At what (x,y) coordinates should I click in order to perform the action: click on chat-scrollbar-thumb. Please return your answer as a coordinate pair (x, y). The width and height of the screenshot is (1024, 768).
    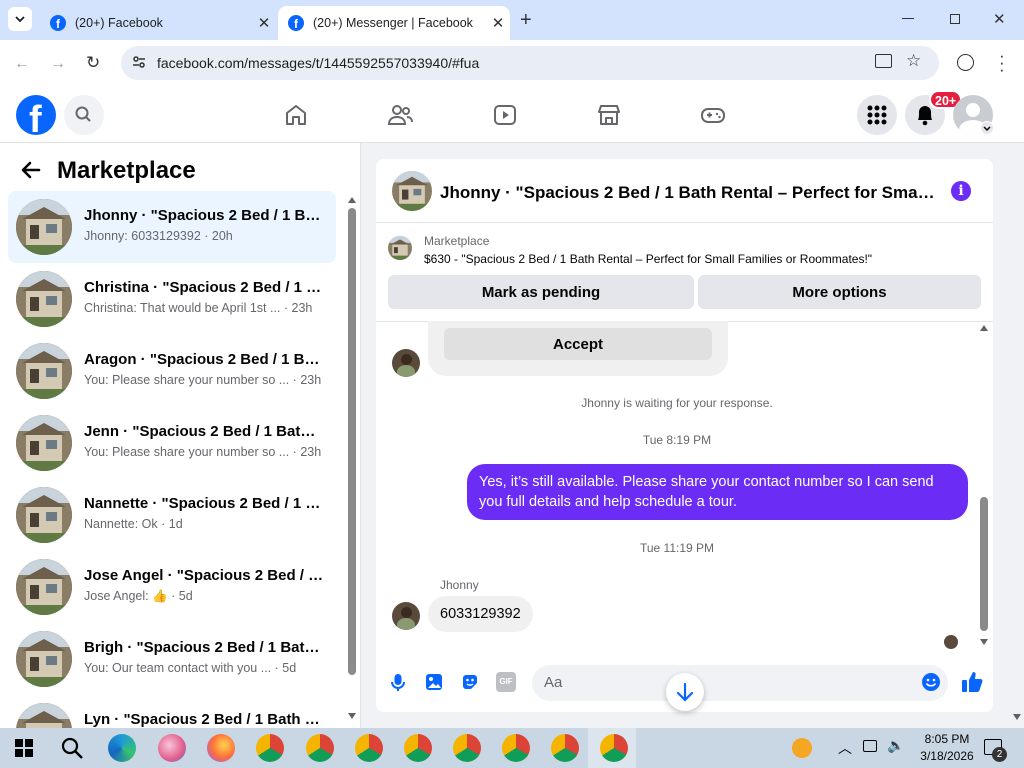
    Looking at the image, I should click on (984, 564).